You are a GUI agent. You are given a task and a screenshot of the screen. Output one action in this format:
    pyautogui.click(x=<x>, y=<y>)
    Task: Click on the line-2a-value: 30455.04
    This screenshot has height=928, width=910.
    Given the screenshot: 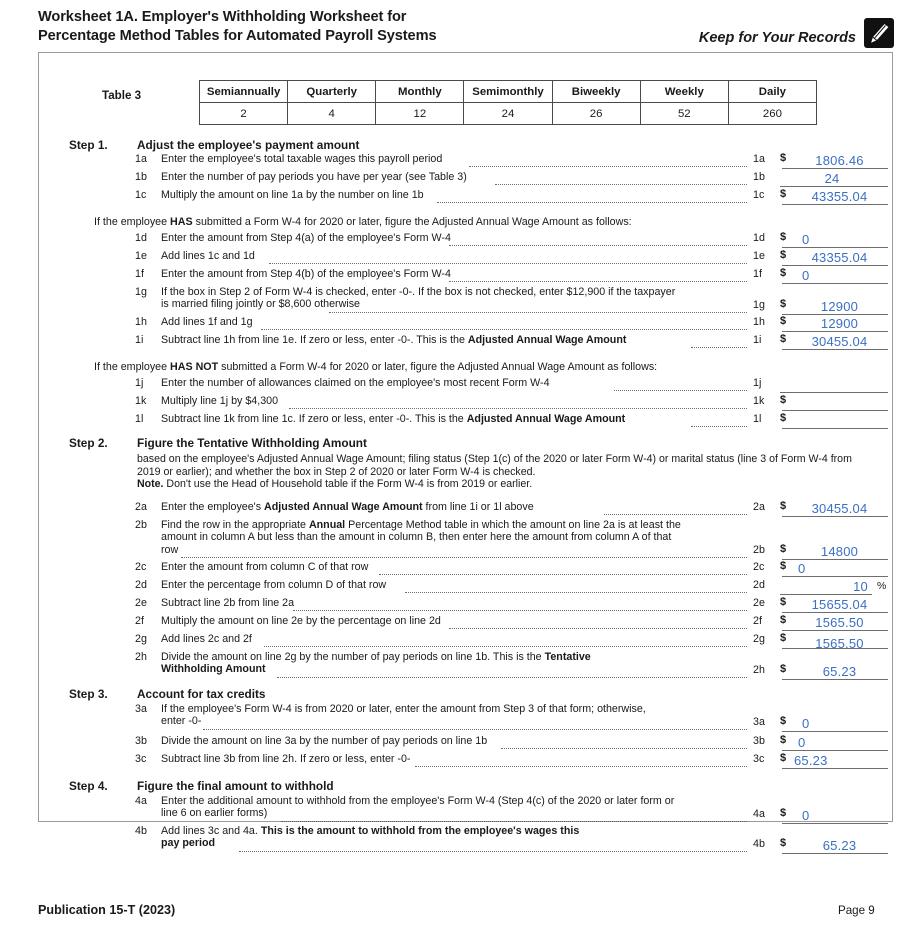 What is the action you would take?
    pyautogui.click(x=839, y=508)
    